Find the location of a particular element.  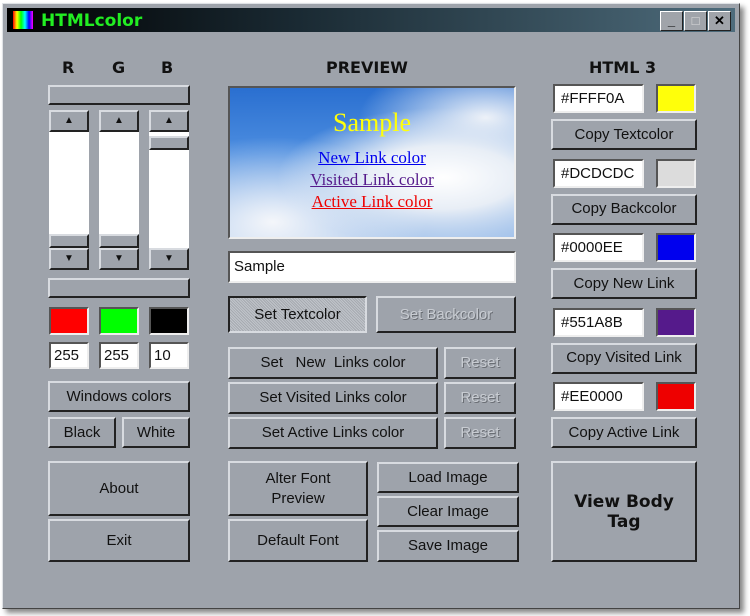

blue-slider-down-arrow-icon: ▼ is located at coordinates (169, 259).